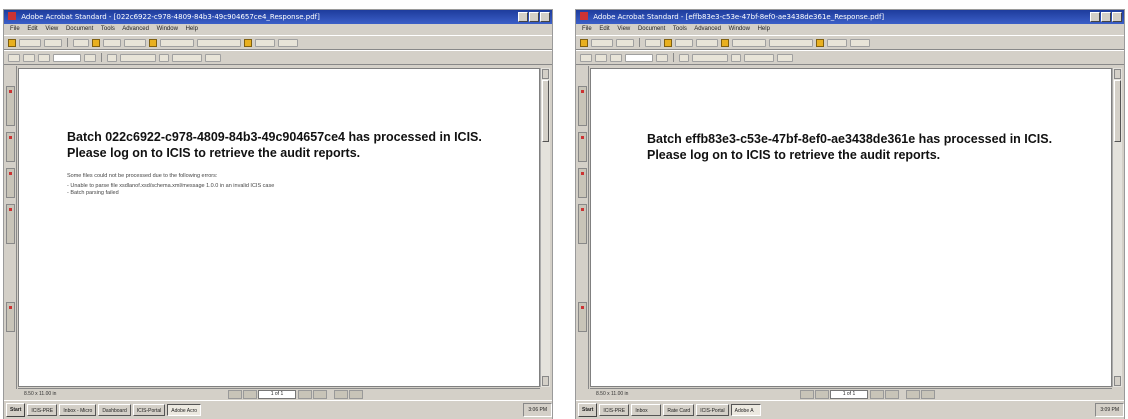  I want to click on last-page-icon, so click(892, 394).